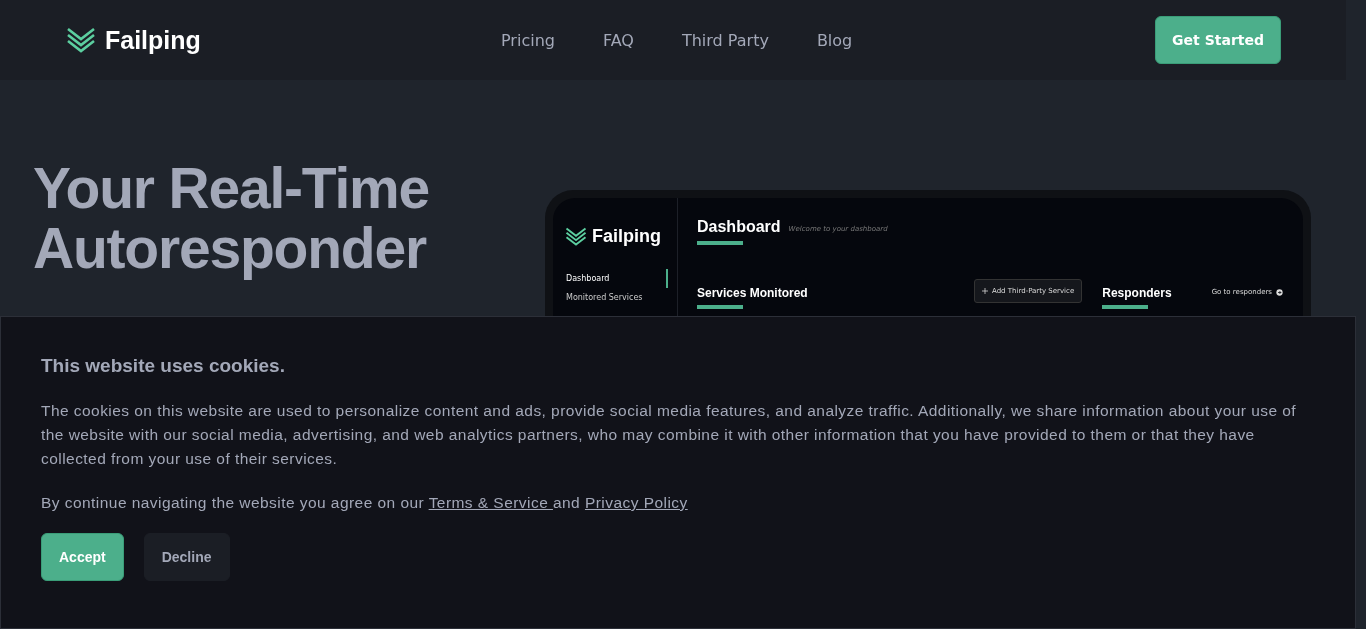 Image resolution: width=1366 pixels, height=629 pixels. What do you see at coordinates (1279, 292) in the screenshot?
I see `arrow-circle-icon` at bounding box center [1279, 292].